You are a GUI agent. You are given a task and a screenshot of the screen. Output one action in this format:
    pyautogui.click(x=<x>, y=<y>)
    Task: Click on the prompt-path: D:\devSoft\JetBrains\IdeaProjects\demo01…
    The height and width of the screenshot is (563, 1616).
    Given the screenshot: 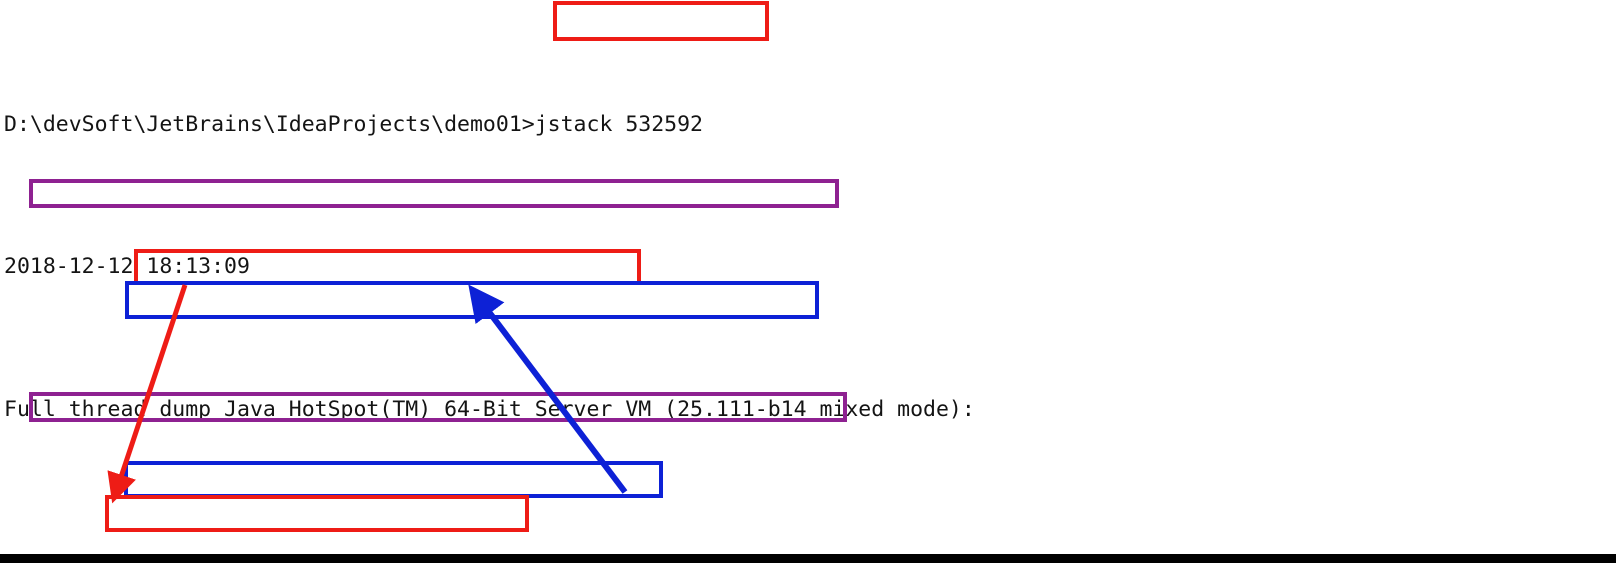 What is the action you would take?
    pyautogui.click(x=269, y=124)
    